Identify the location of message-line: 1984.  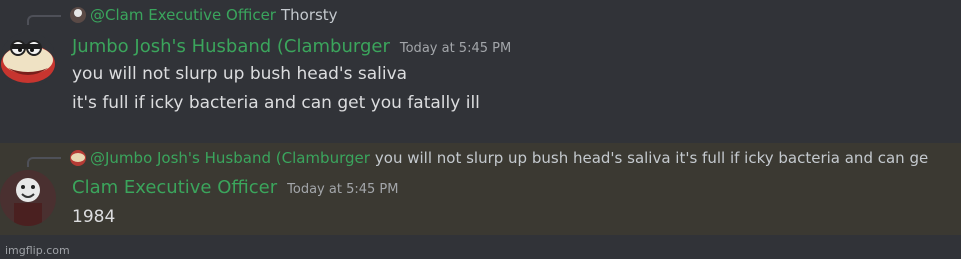
(94, 217).